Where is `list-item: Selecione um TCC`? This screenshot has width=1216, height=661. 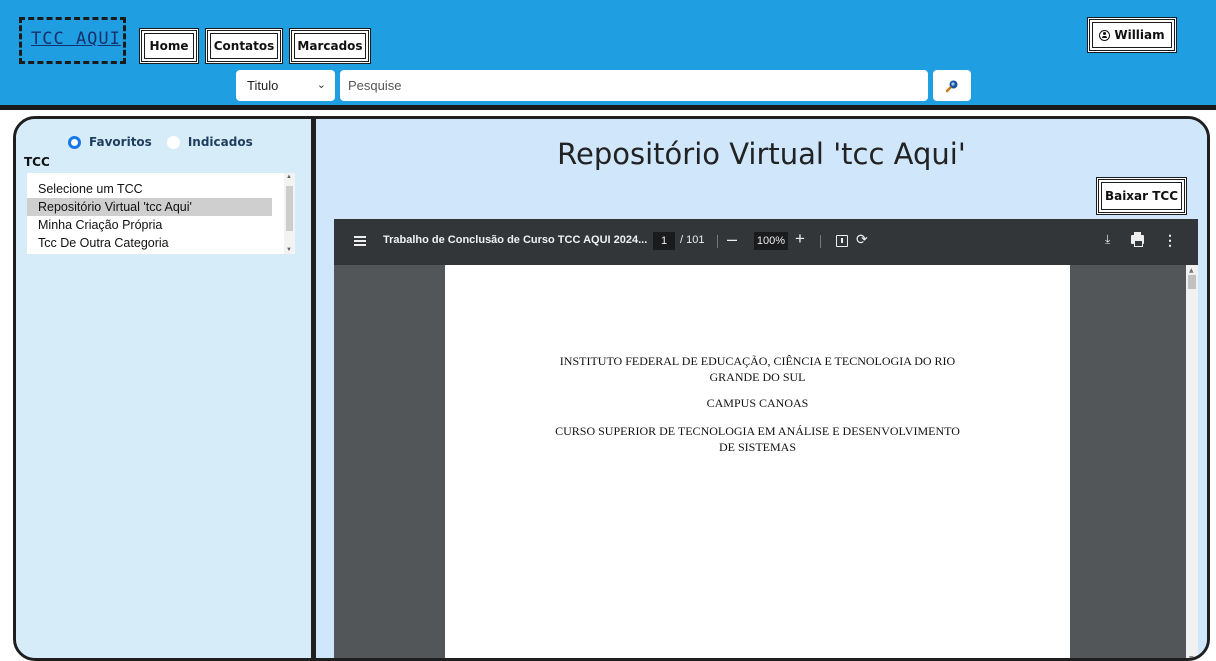
list-item: Selecione um TCC is located at coordinates (149, 189).